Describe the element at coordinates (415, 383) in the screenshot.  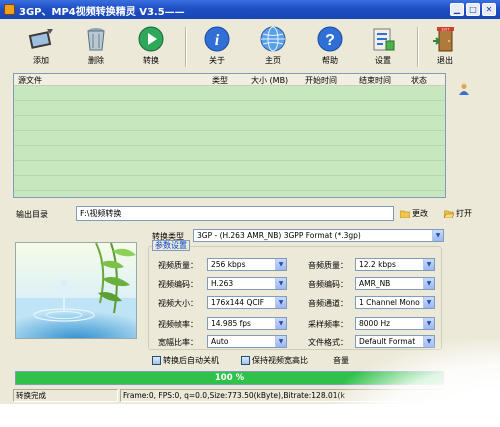
I see `corner-fade-overlay` at that location.